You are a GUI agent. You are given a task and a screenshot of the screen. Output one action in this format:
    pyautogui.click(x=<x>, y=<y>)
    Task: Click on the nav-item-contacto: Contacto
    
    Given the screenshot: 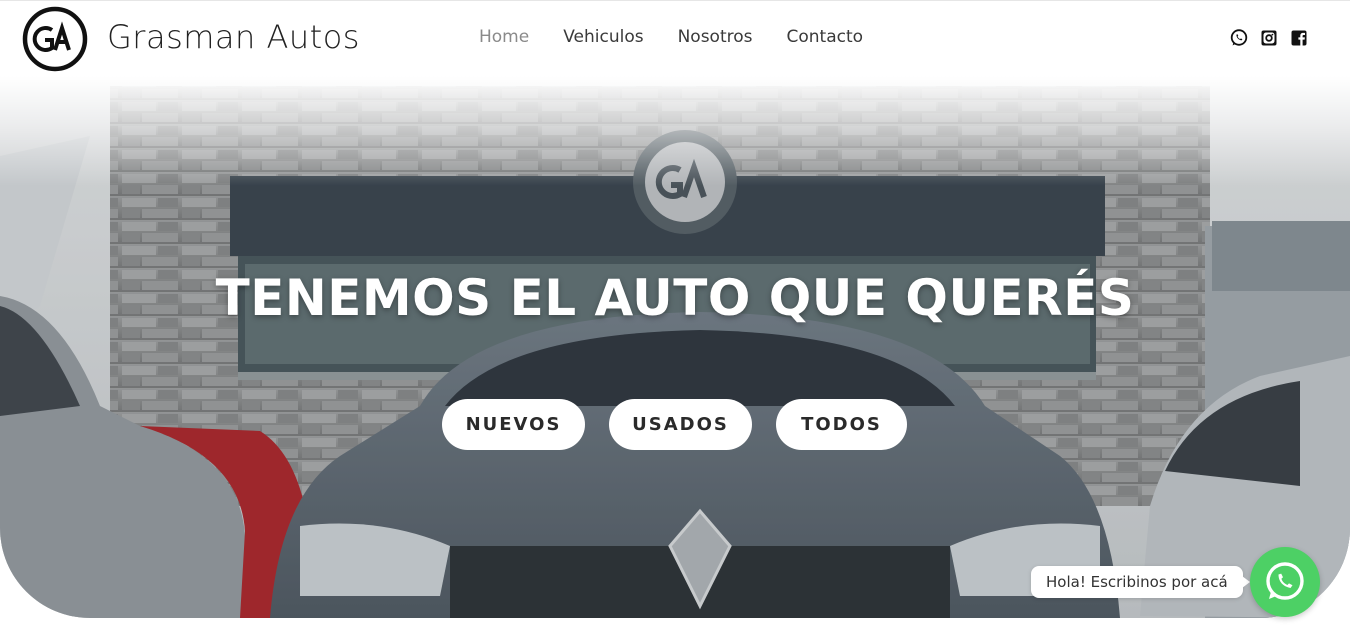 What is the action you would take?
    pyautogui.click(x=825, y=37)
    